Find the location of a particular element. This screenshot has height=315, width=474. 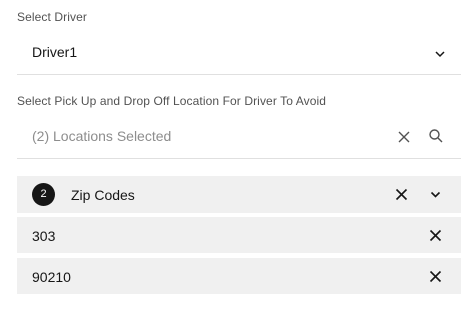

driver-selected-value: Driver1 is located at coordinates (55, 52).